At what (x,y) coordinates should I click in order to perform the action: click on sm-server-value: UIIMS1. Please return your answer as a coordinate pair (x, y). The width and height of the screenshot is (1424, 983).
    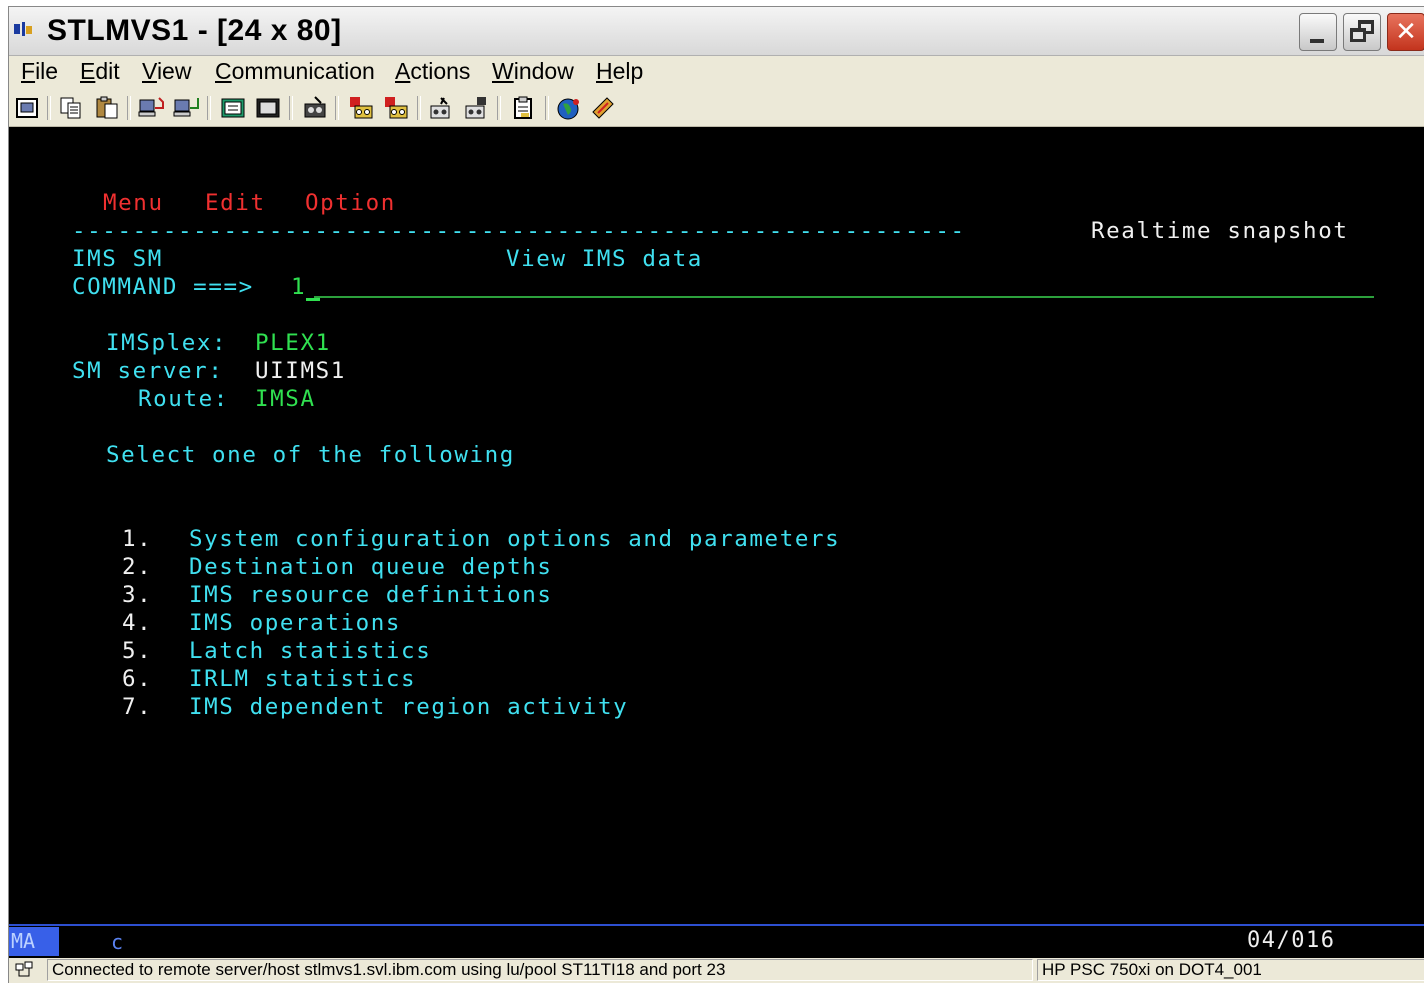
    Looking at the image, I should click on (300, 371).